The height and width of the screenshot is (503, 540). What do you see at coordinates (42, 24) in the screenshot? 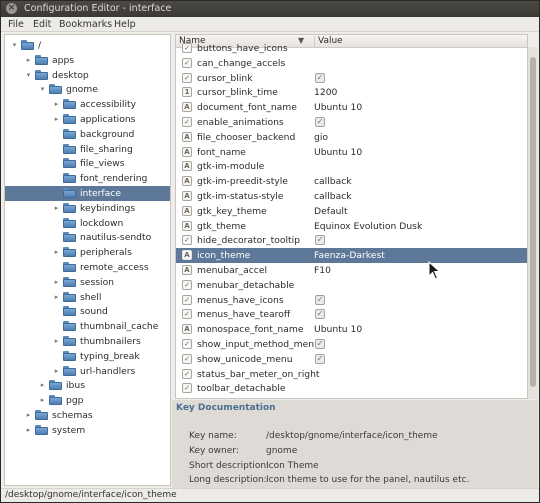
I see `menu-edit: Edit` at bounding box center [42, 24].